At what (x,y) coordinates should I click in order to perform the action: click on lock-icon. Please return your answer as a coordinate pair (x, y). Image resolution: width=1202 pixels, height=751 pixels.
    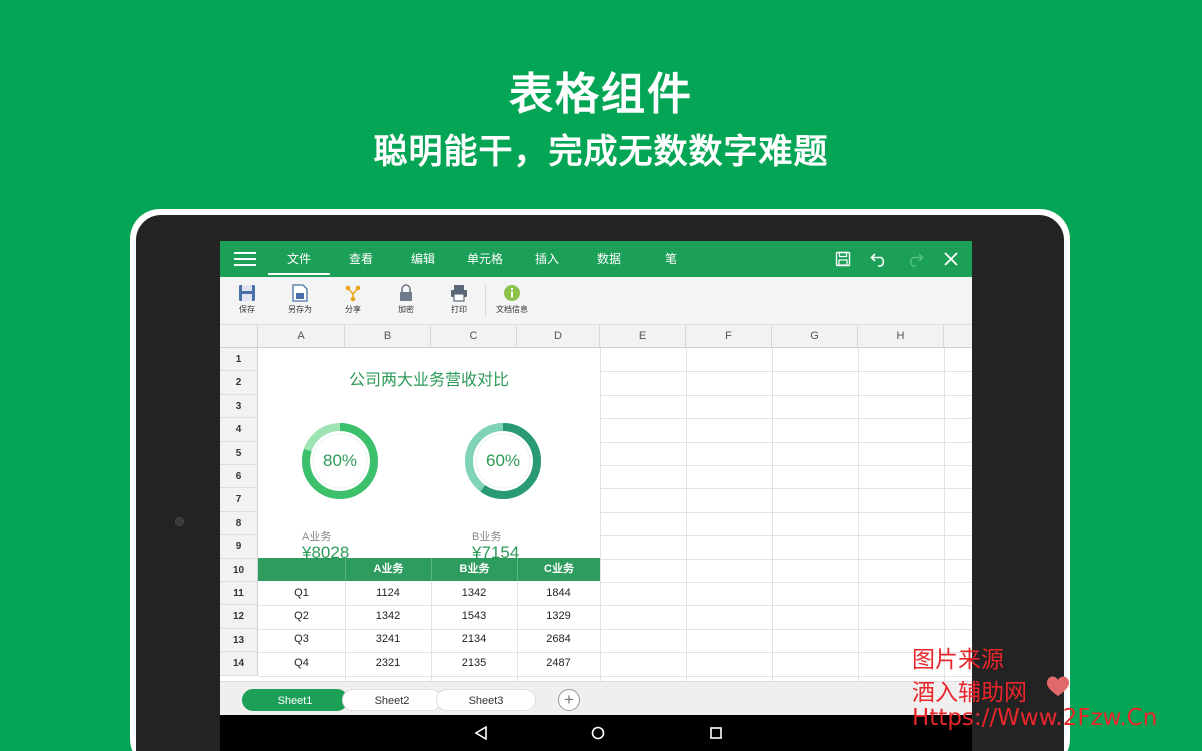
    Looking at the image, I should click on (406, 293).